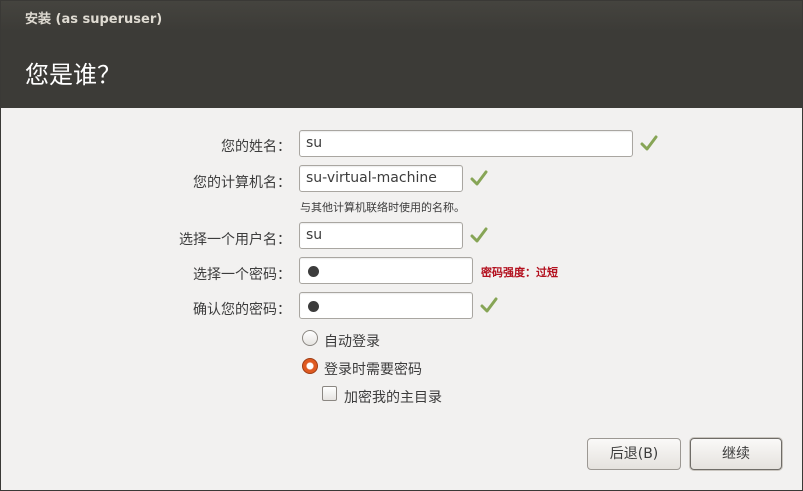  I want to click on title-bar: 安装 (as superuser), so click(401, 16).